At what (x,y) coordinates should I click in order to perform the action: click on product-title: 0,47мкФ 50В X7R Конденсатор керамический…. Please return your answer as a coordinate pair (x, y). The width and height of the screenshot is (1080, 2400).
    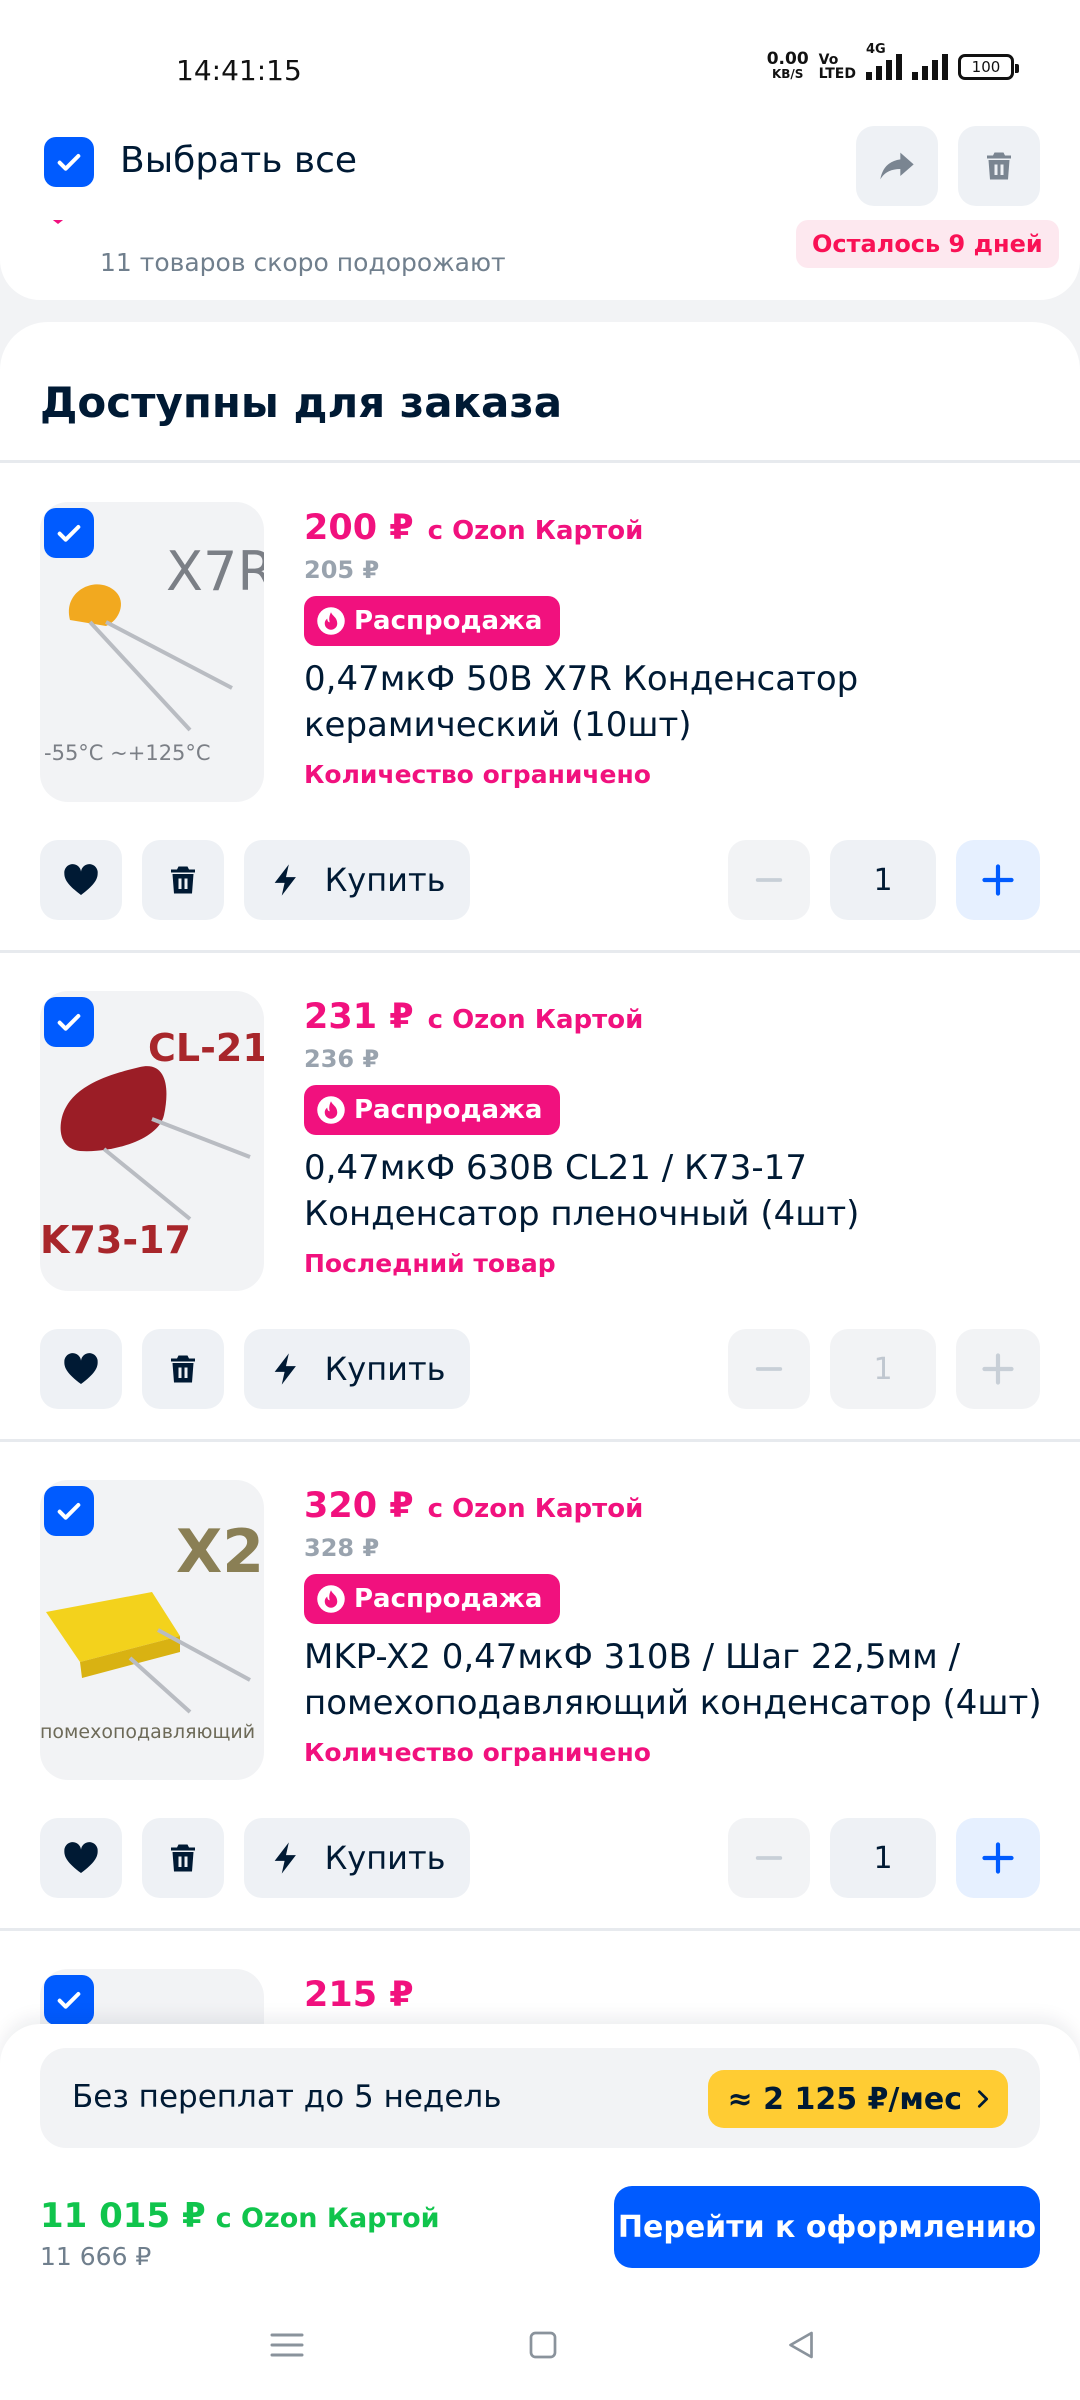
    Looking at the image, I should click on (674, 702).